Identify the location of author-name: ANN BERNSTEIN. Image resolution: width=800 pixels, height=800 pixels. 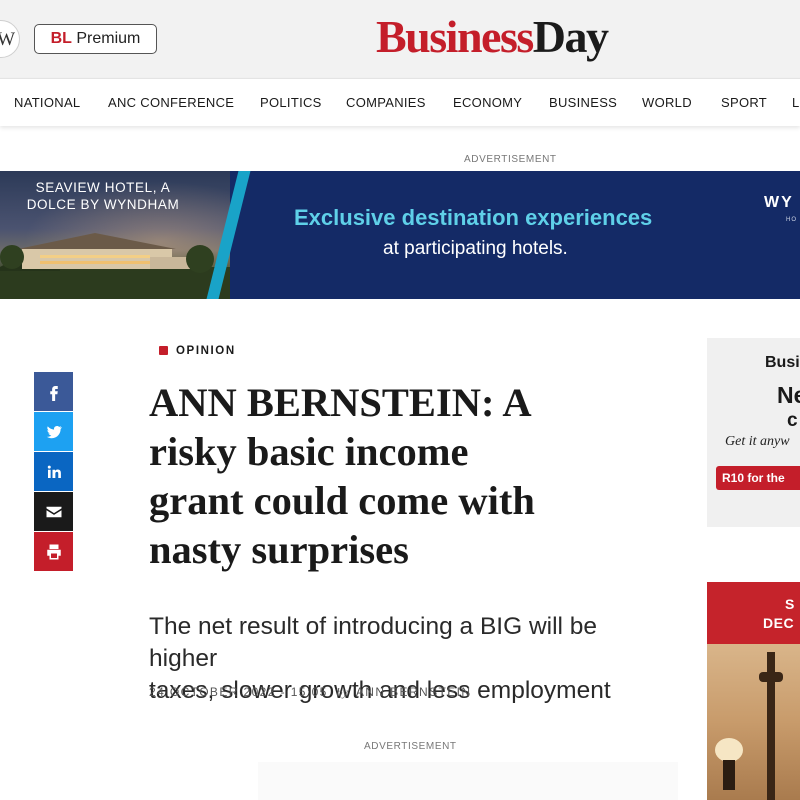
(414, 692).